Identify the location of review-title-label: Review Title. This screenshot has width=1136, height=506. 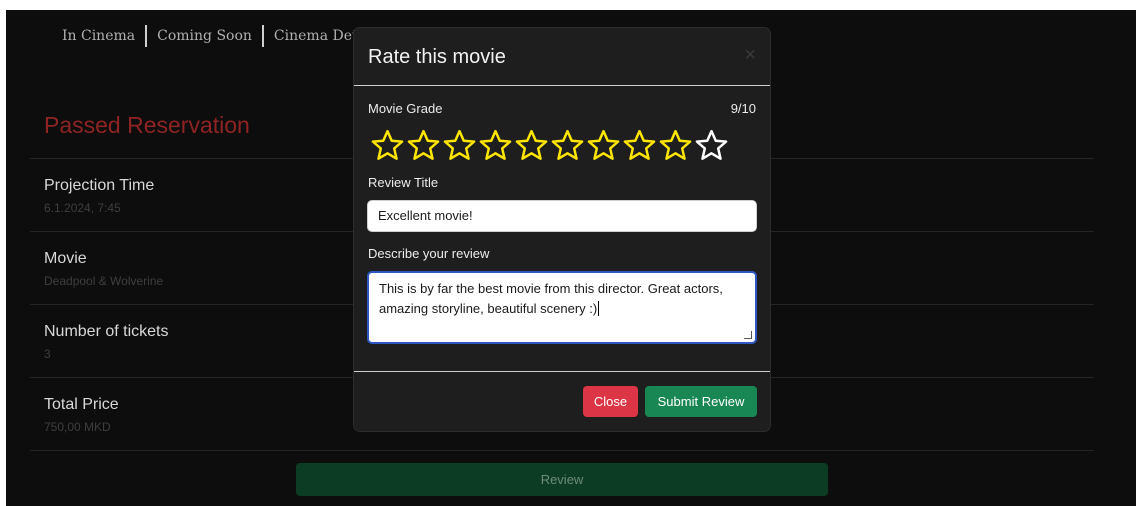
(403, 182).